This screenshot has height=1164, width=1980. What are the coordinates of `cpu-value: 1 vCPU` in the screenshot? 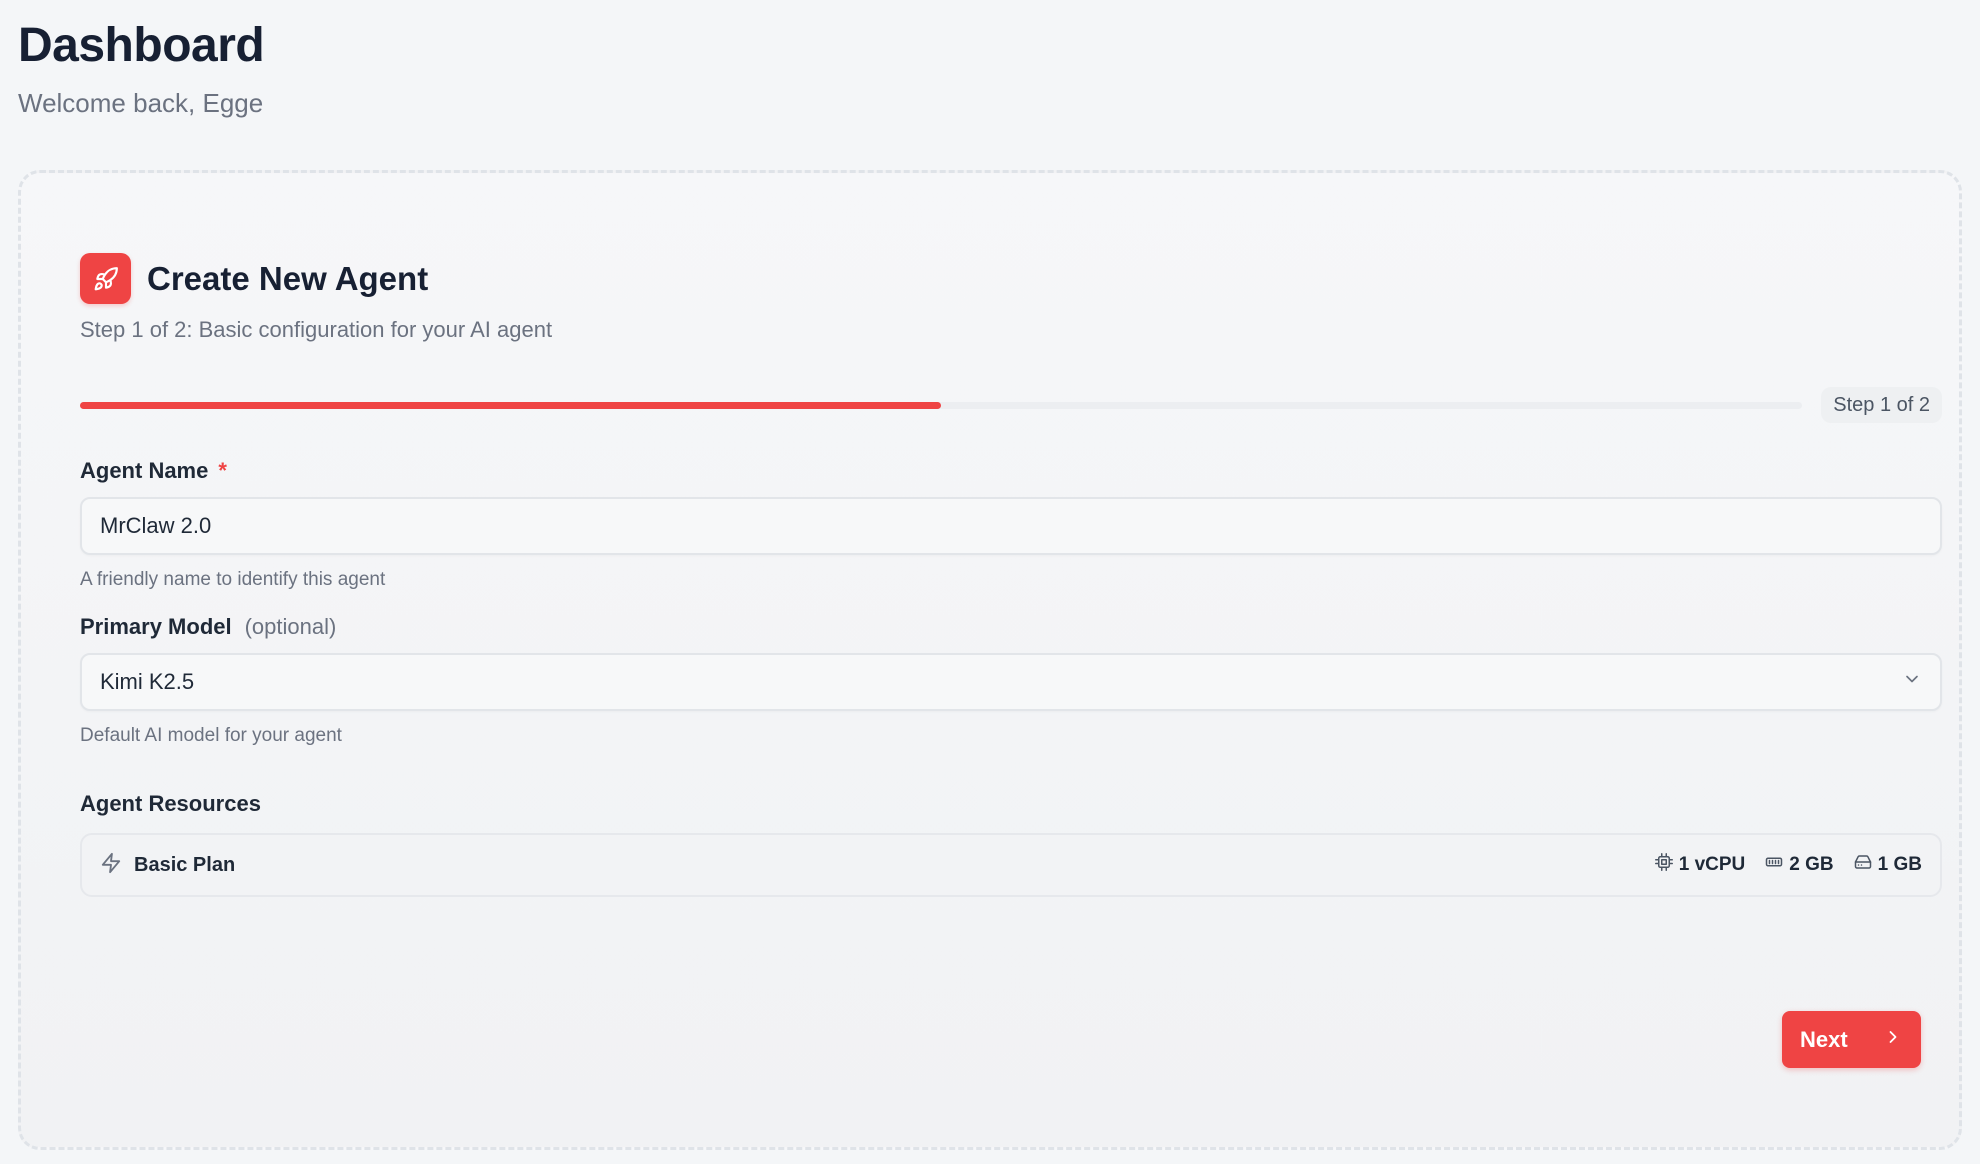 It's located at (1712, 864).